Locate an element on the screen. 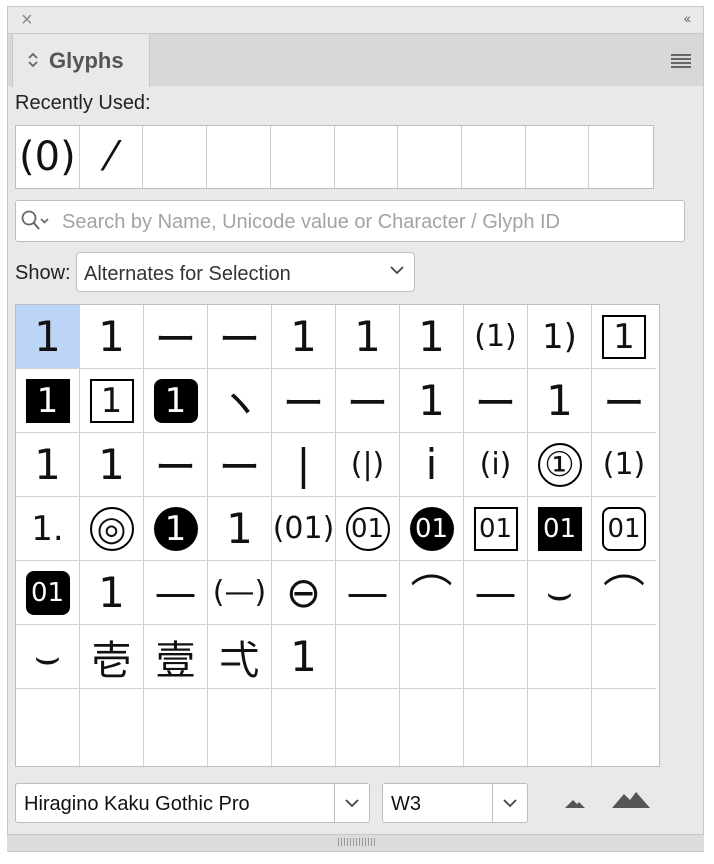 This screenshot has height=864, width=714. zoom-in-mountain-icon is located at coordinates (631, 799).